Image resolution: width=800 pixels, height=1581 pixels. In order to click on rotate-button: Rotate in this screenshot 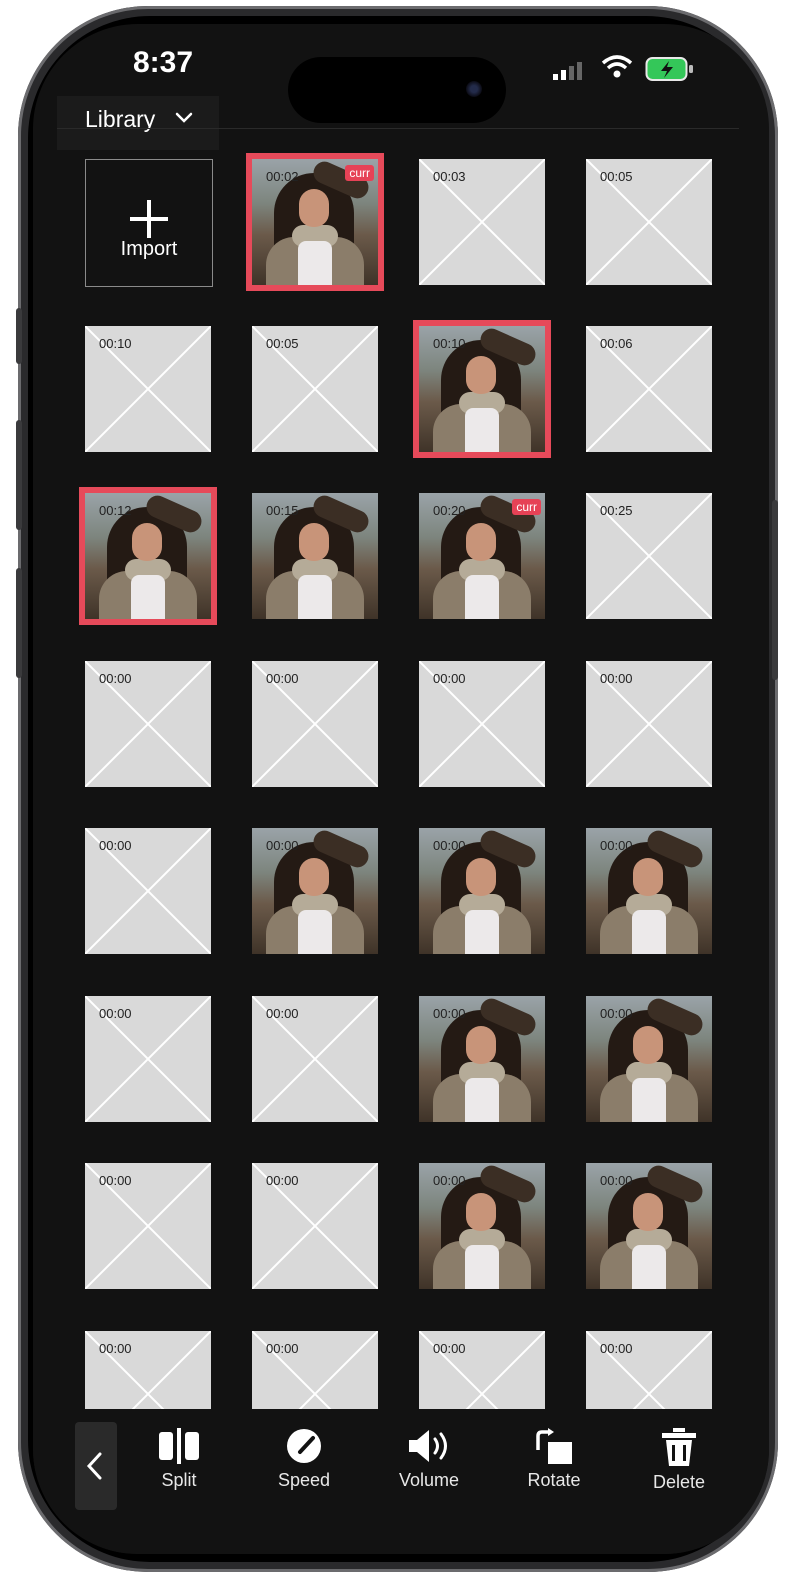, I will do `click(554, 1459)`.